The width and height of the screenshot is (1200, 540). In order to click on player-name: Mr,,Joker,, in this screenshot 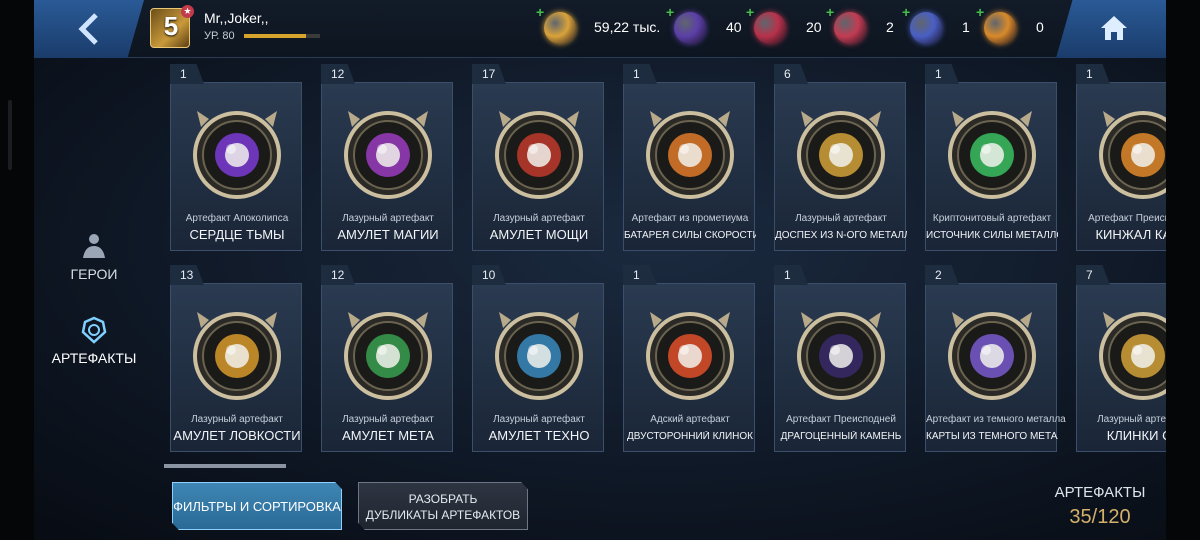, I will do `click(236, 18)`.